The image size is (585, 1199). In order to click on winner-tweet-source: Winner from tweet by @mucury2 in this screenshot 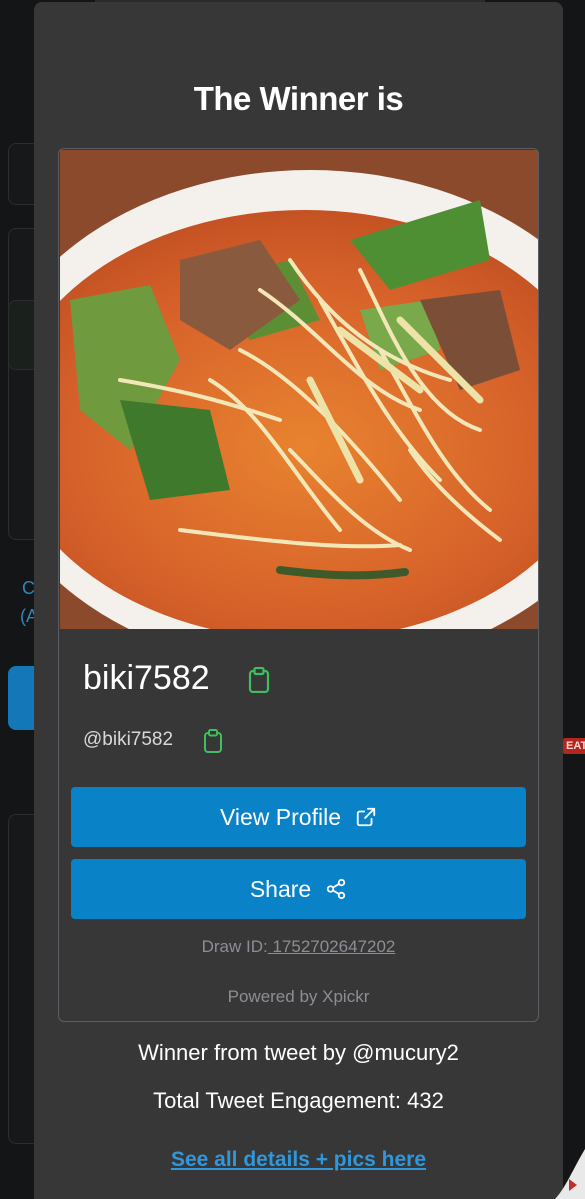, I will do `click(298, 1052)`.